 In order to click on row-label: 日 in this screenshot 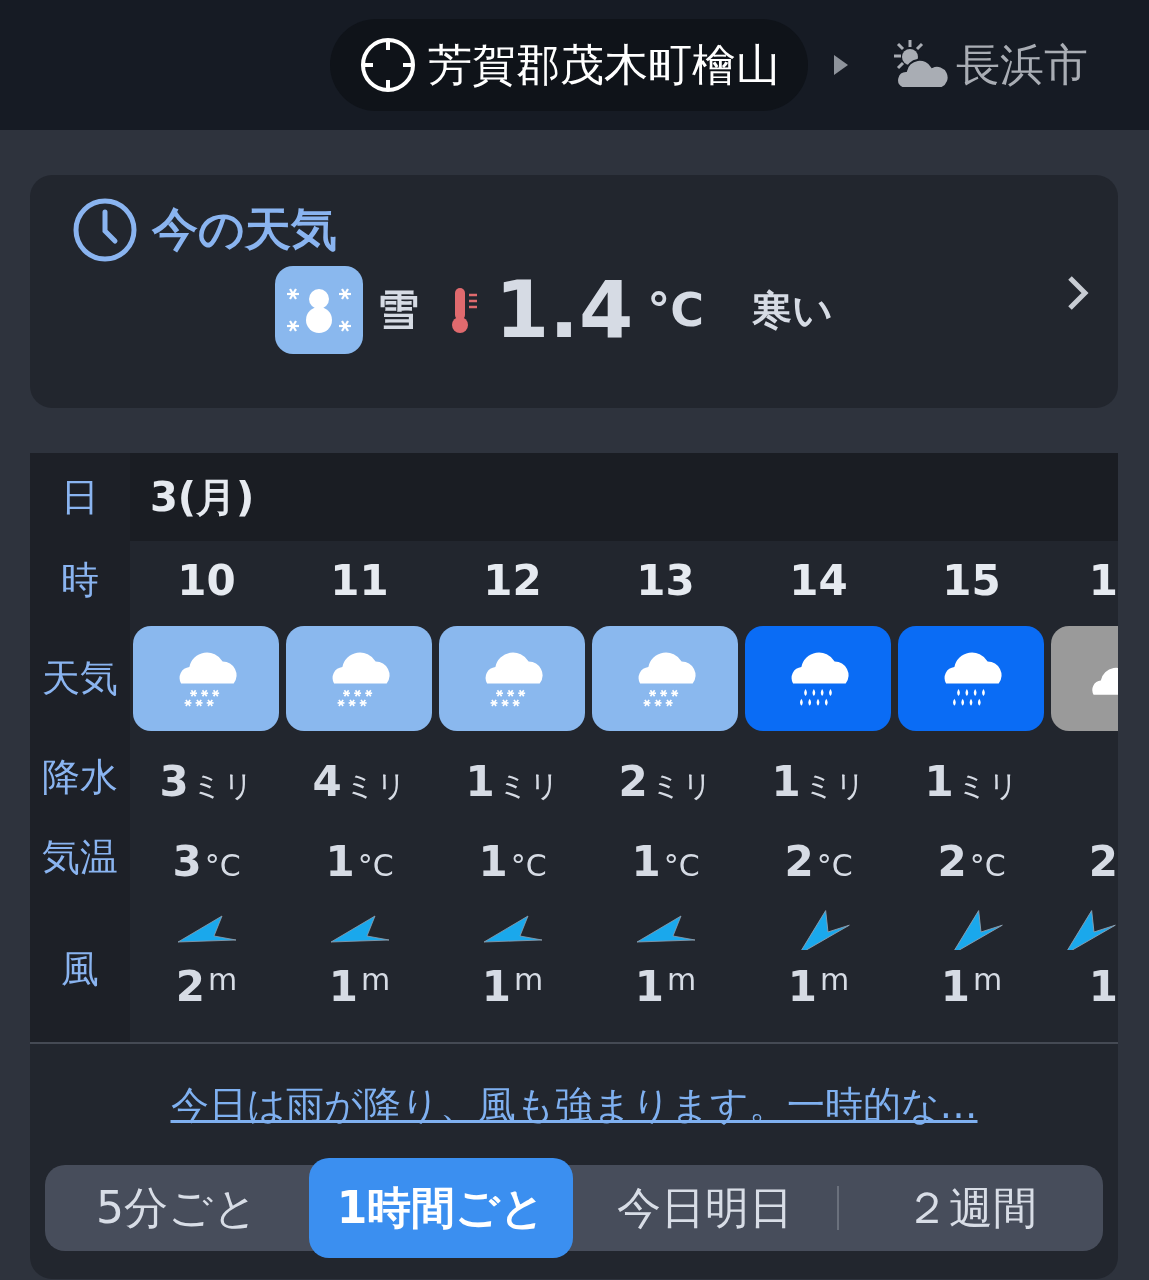, I will do `click(80, 497)`.